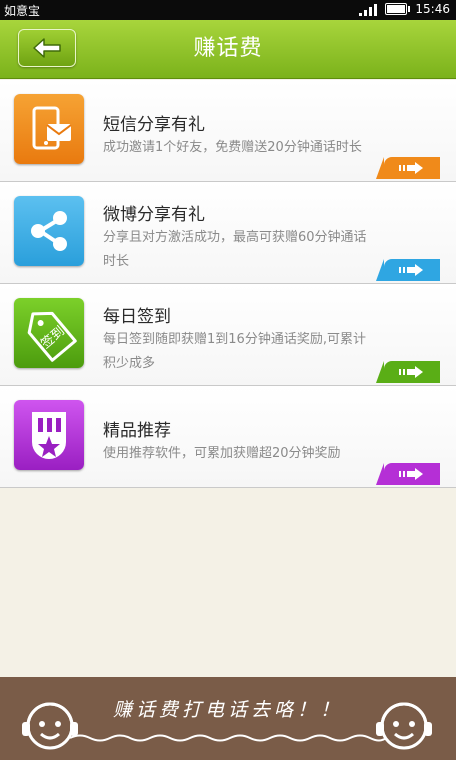 This screenshot has width=456, height=760. I want to click on back-button, so click(47, 48).